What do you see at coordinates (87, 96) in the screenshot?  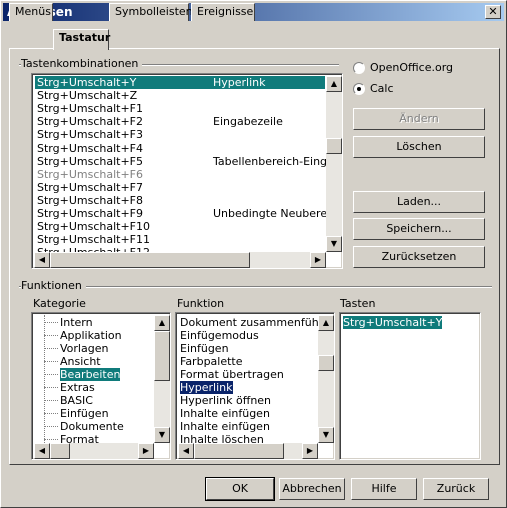 I see `shortcut-key: Strg+Umschalt+Z` at bounding box center [87, 96].